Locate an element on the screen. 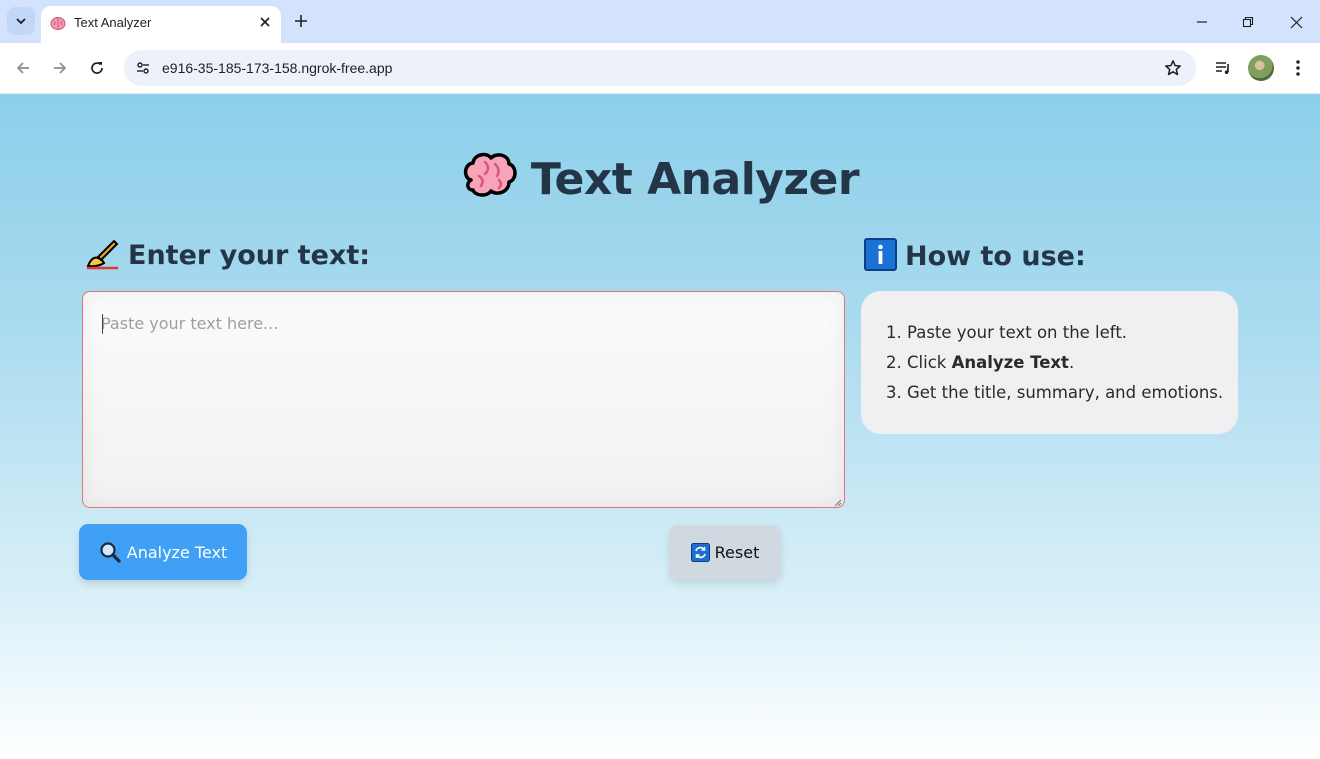 The height and width of the screenshot is (759, 1320). star-icon is located at coordinates (1173, 68).